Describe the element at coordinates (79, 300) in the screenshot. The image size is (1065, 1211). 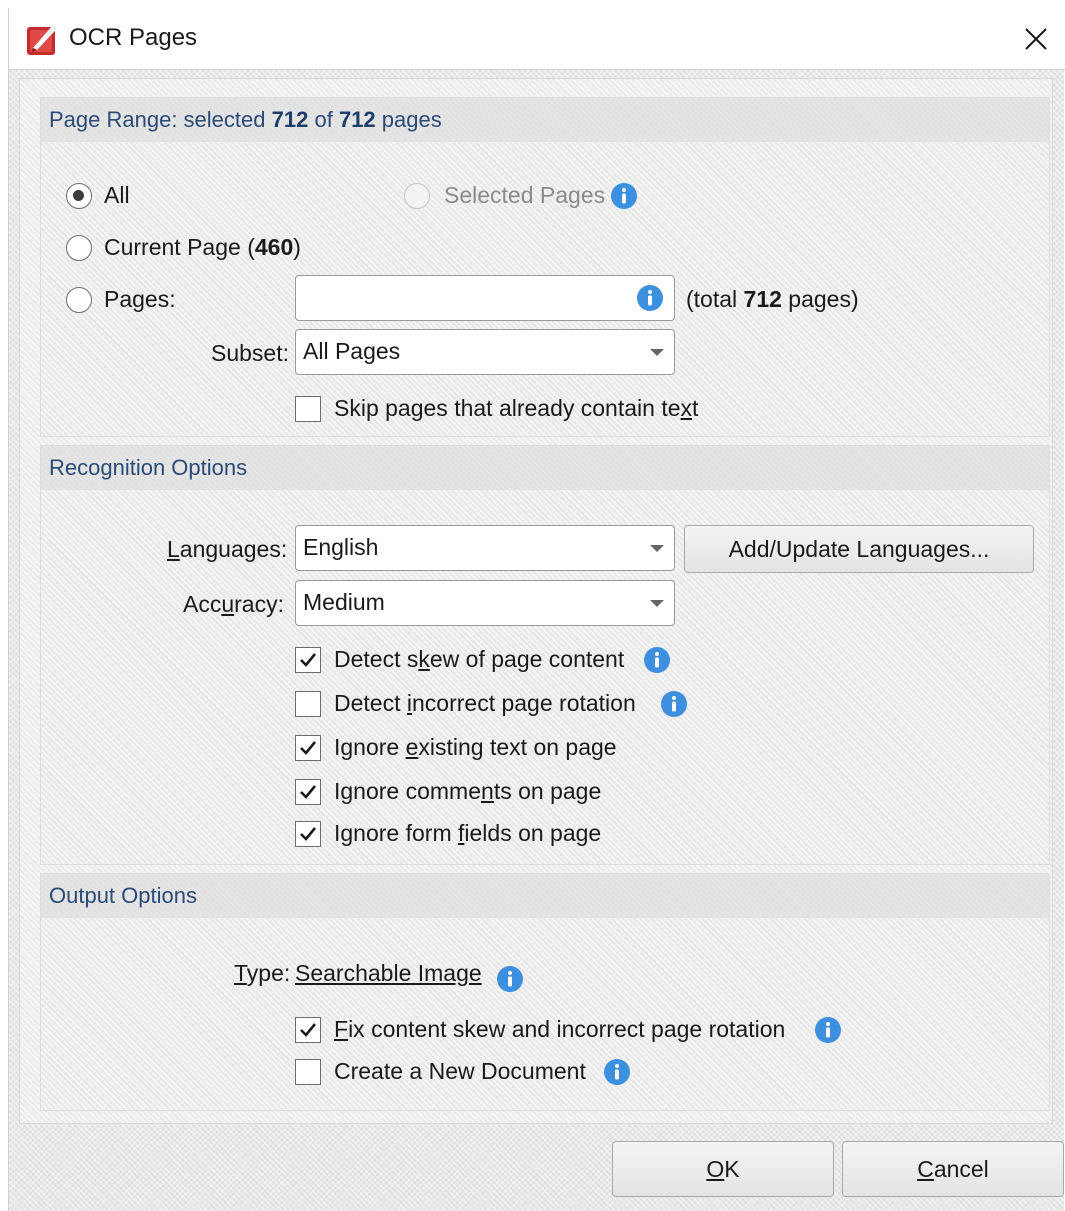
I see `radio-pages` at that location.